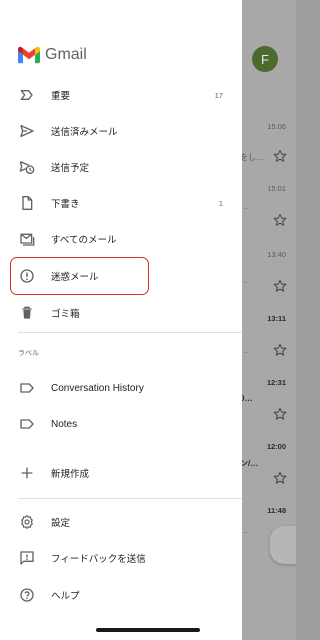 The height and width of the screenshot is (640, 320). What do you see at coordinates (61, 96) in the screenshot?
I see `drawer-item-label: 重要` at bounding box center [61, 96].